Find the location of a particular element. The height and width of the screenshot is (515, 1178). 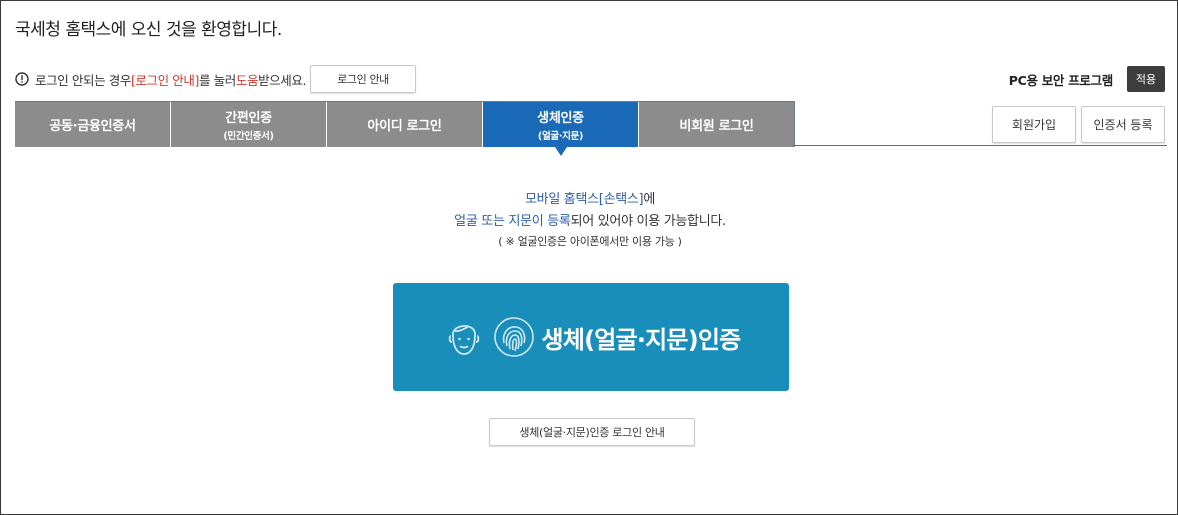

login-guide-button: 로그인 안내 is located at coordinates (363, 79).